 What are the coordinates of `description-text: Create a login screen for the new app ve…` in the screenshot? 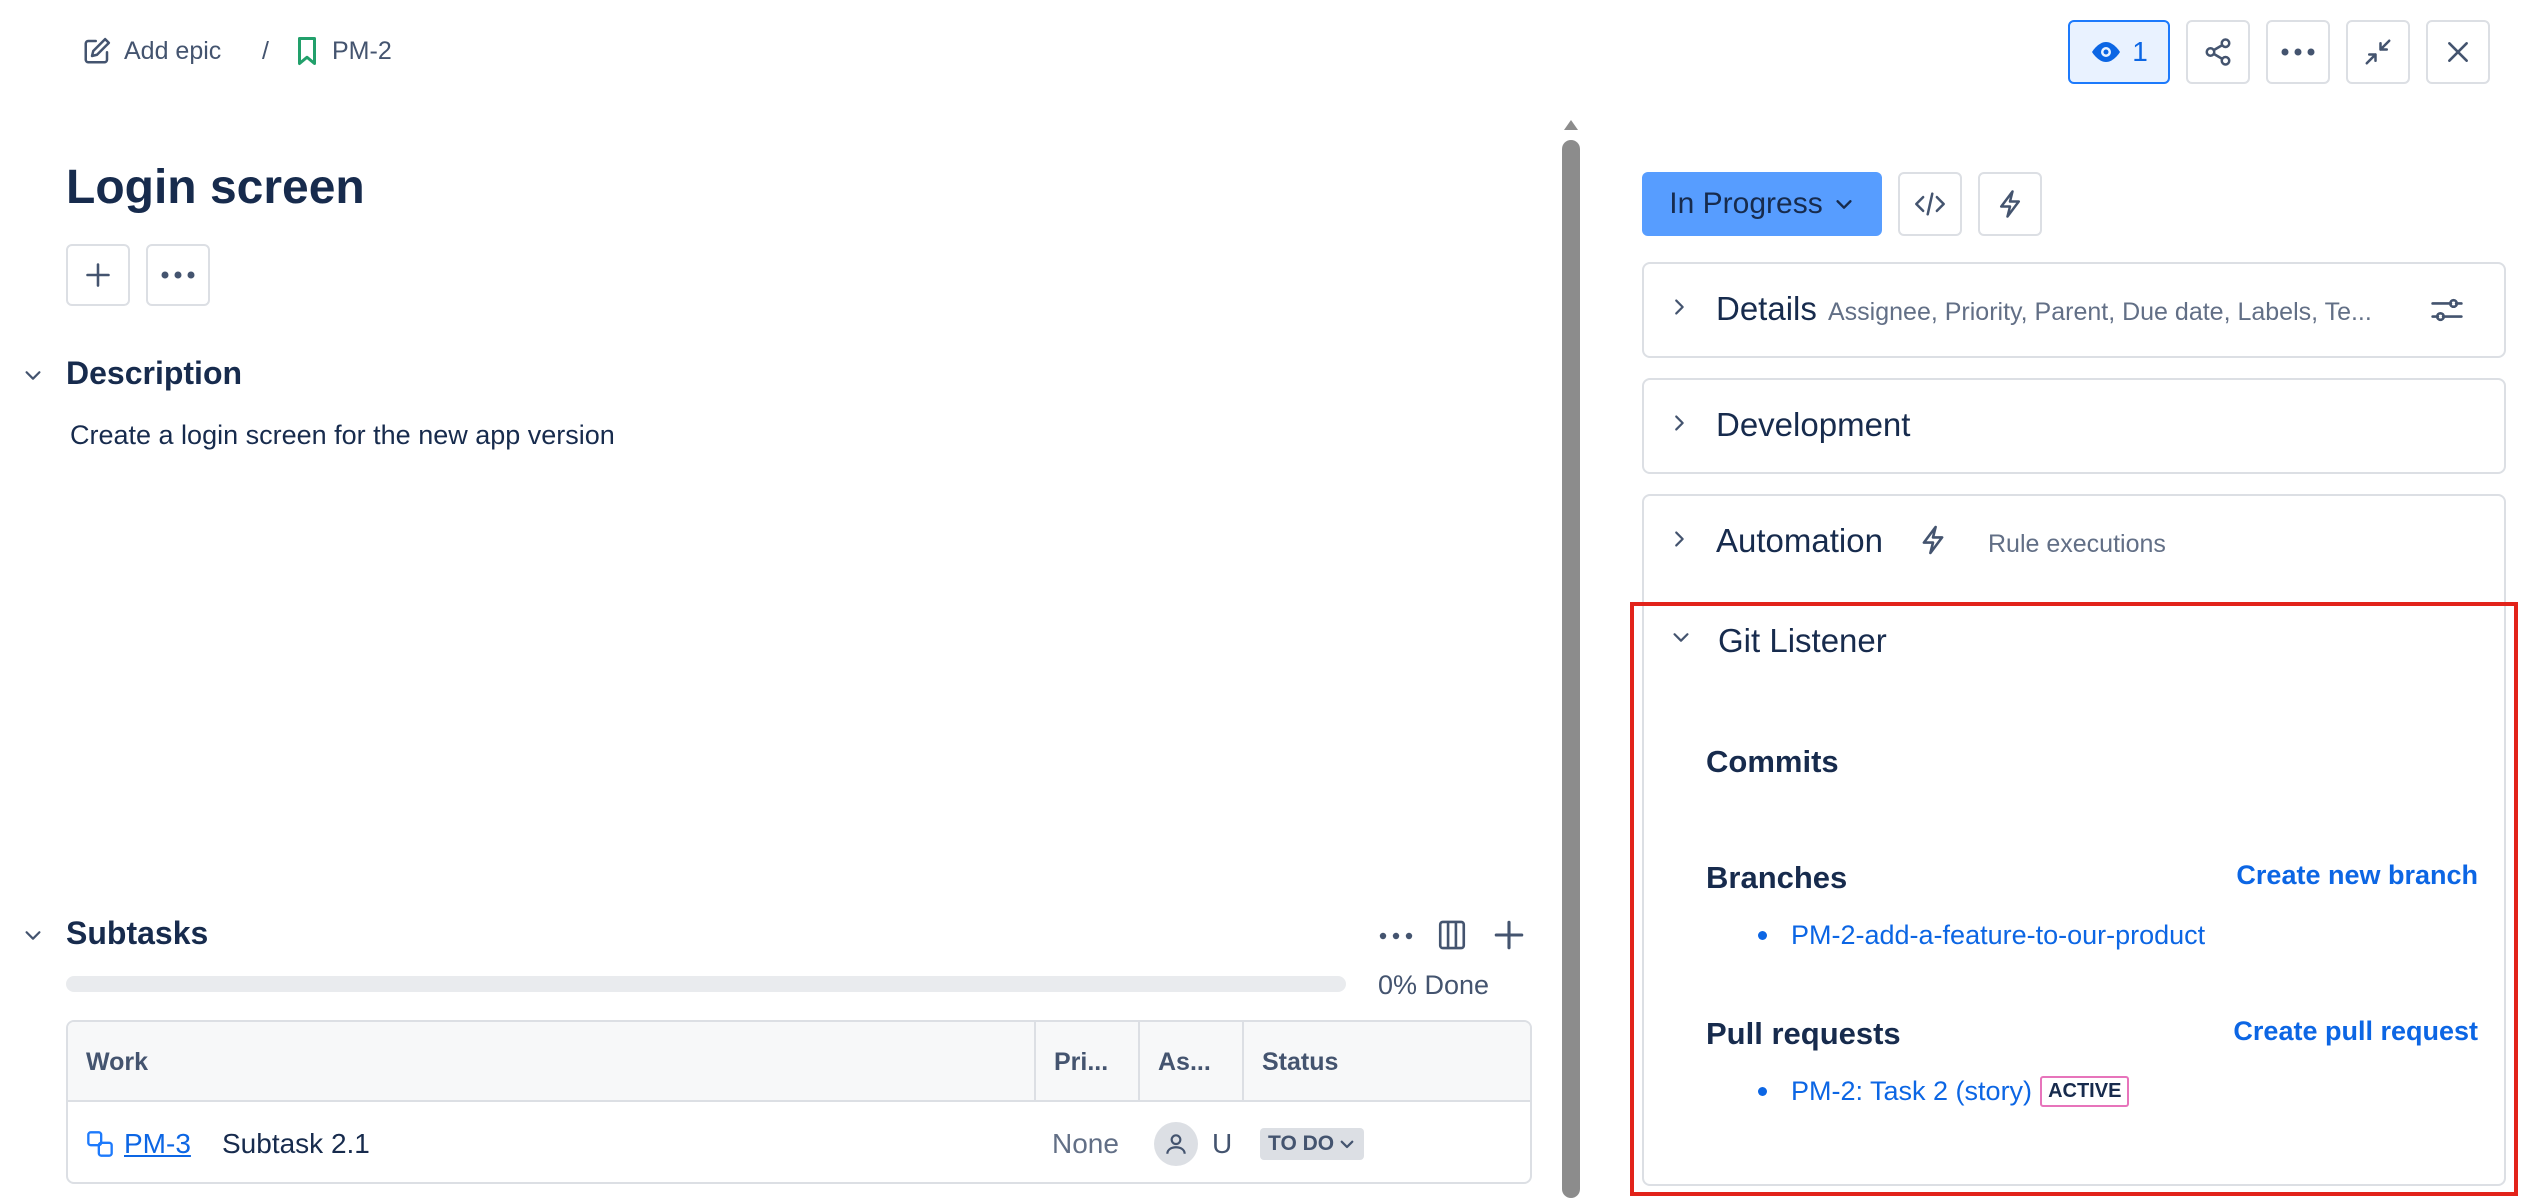 It's located at (342, 435).